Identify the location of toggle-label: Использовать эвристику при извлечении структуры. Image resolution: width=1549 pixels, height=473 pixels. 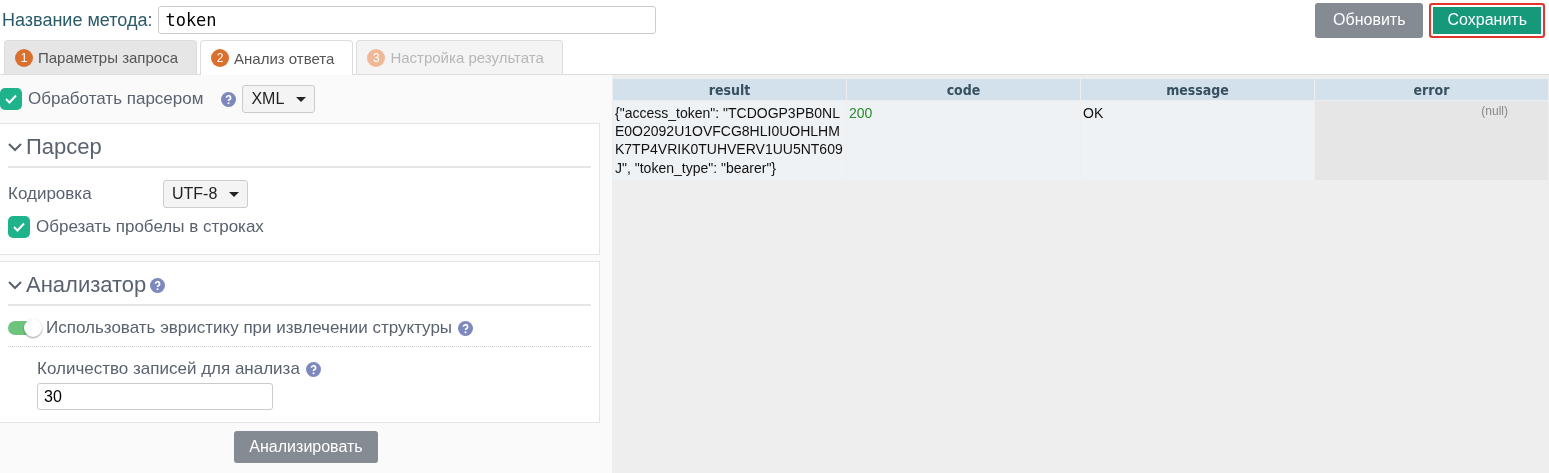
(249, 328).